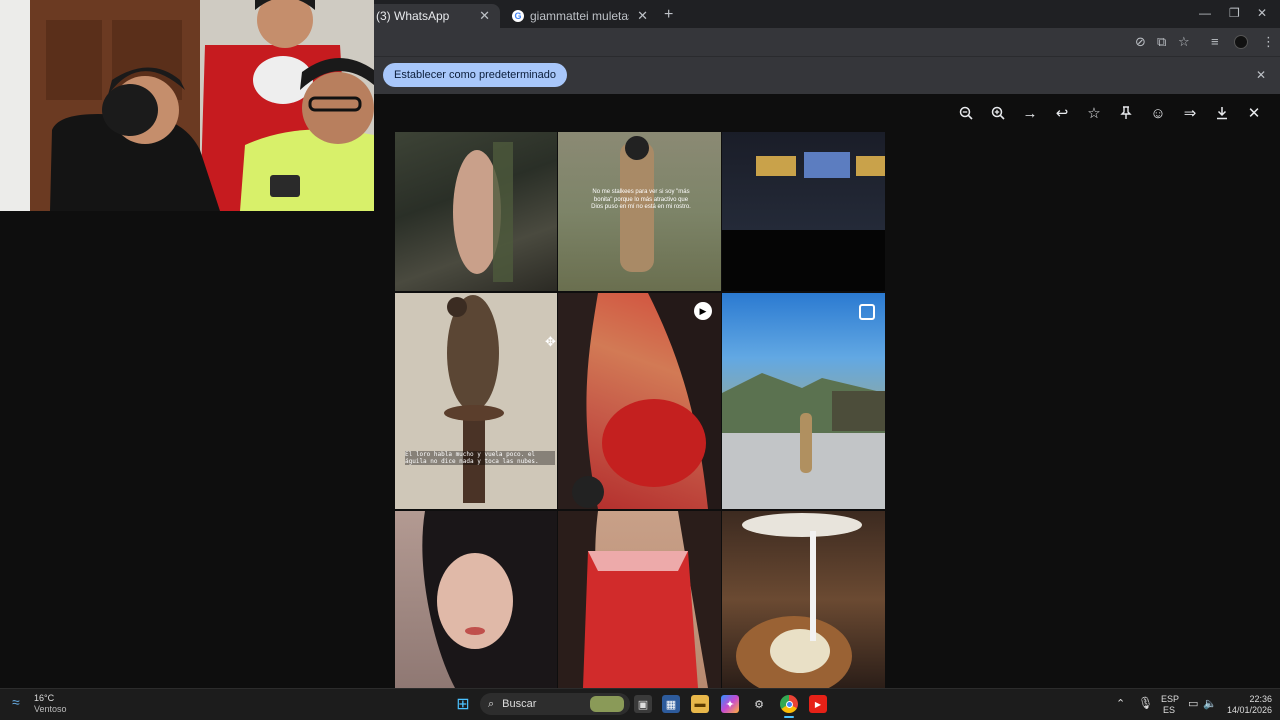 The width and height of the screenshot is (1280, 720). I want to click on tab-label: (3) WhatsApp, so click(413, 16).